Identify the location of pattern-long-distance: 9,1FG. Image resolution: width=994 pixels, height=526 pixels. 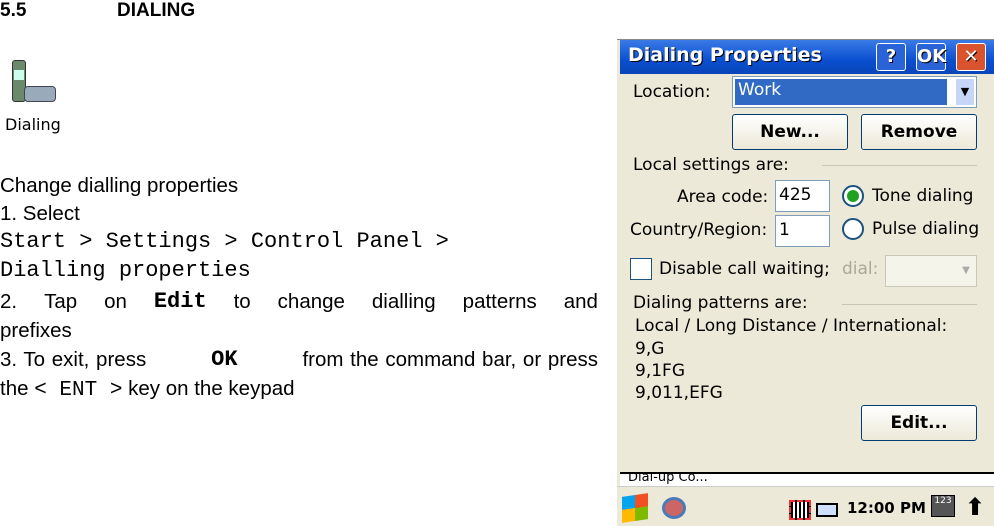
(660, 371).